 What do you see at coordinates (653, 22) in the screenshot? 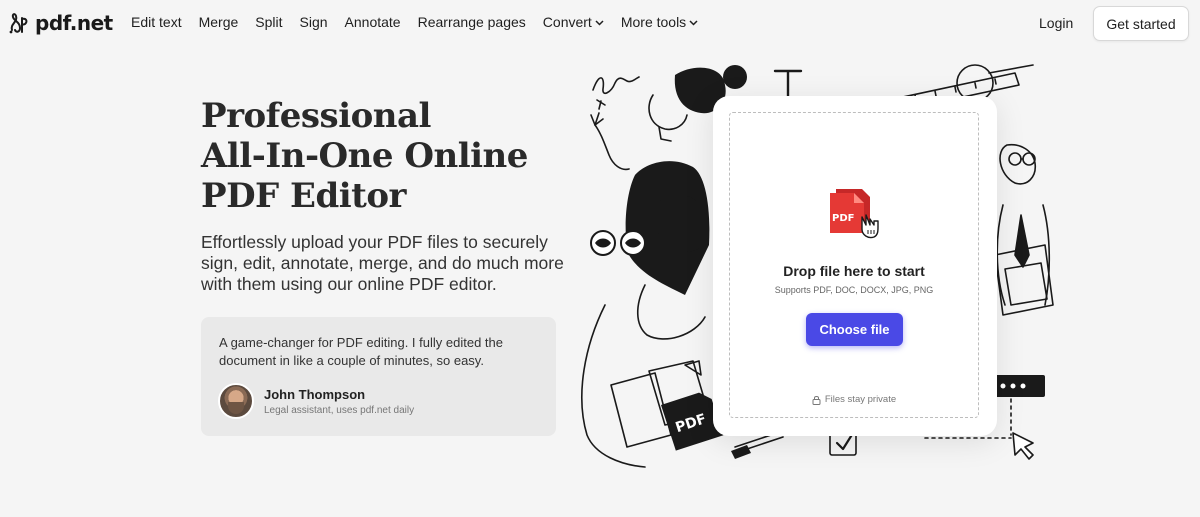
I see `nav-label: More tools` at bounding box center [653, 22].